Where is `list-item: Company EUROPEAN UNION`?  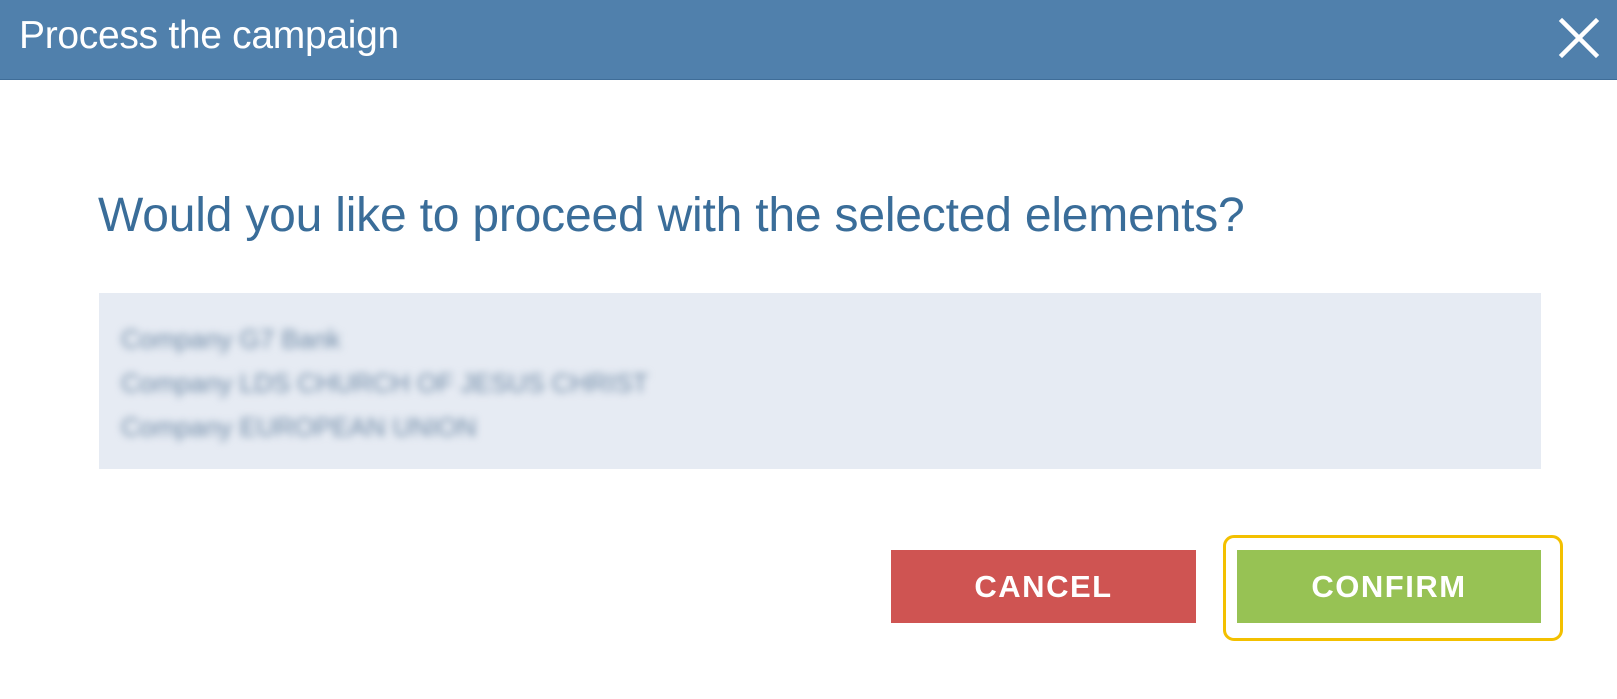
list-item: Company EUROPEAN UNION is located at coordinates (299, 427).